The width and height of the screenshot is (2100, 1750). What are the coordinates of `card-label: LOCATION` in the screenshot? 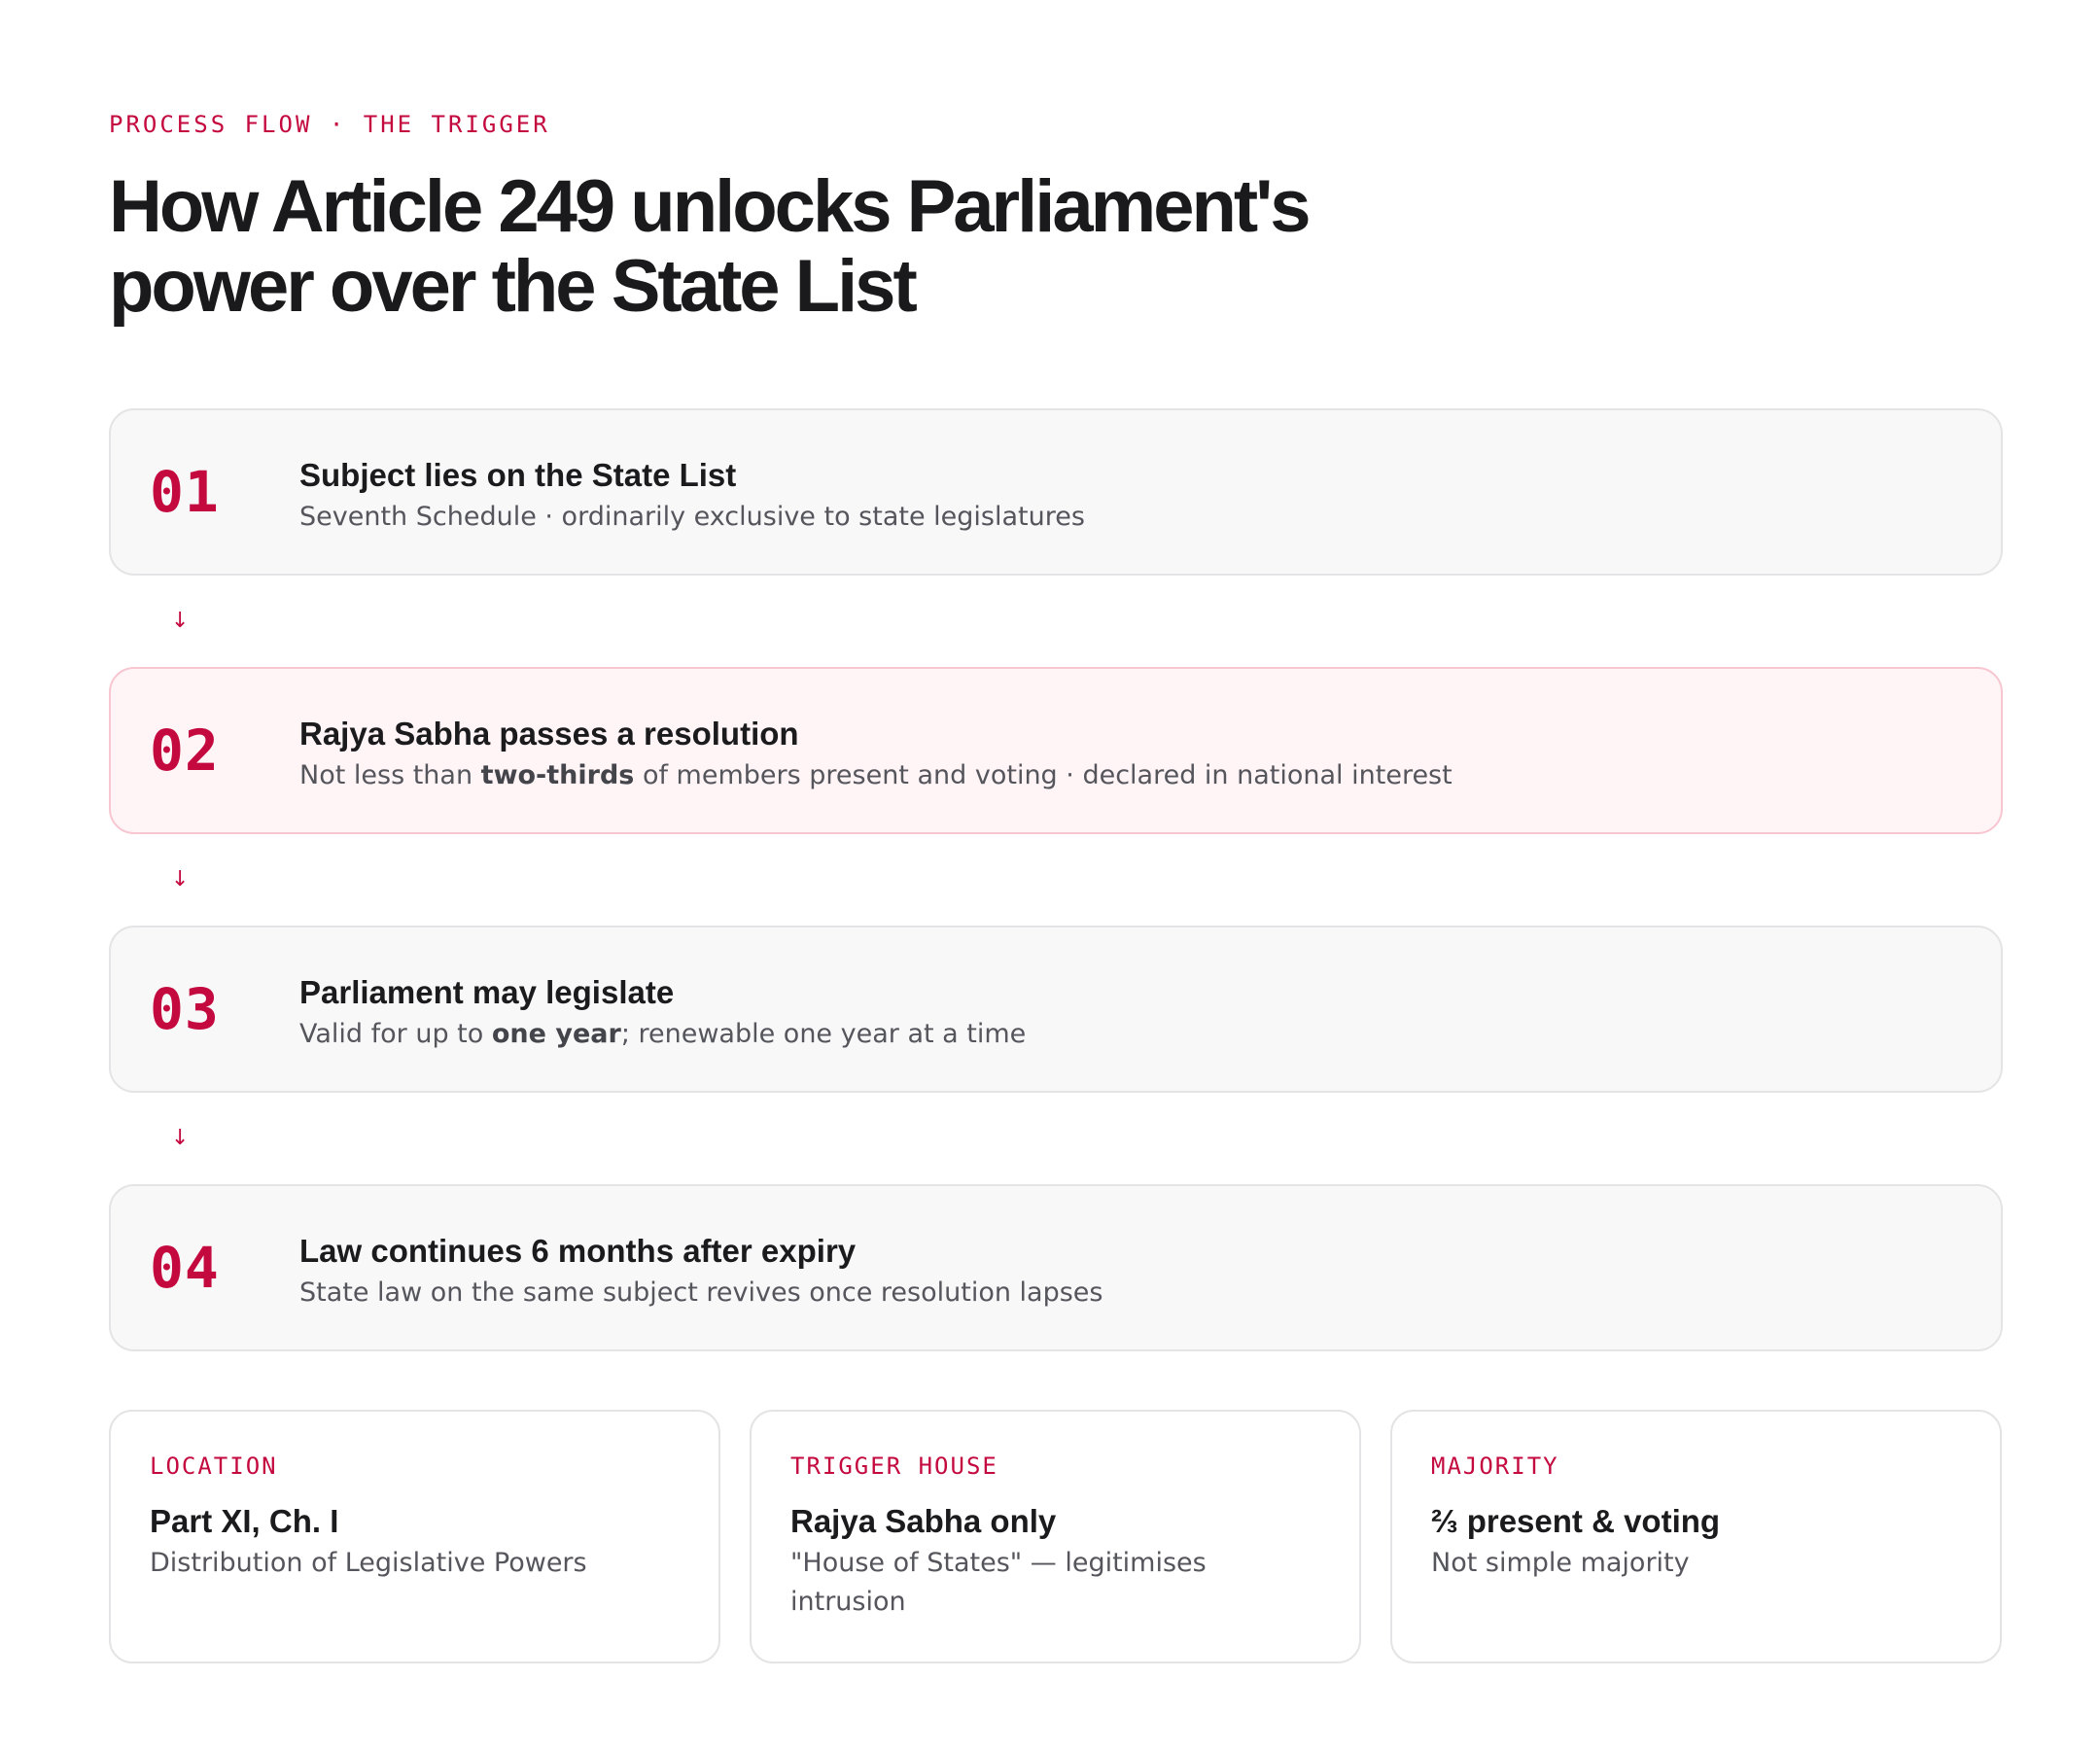 It's located at (214, 1466).